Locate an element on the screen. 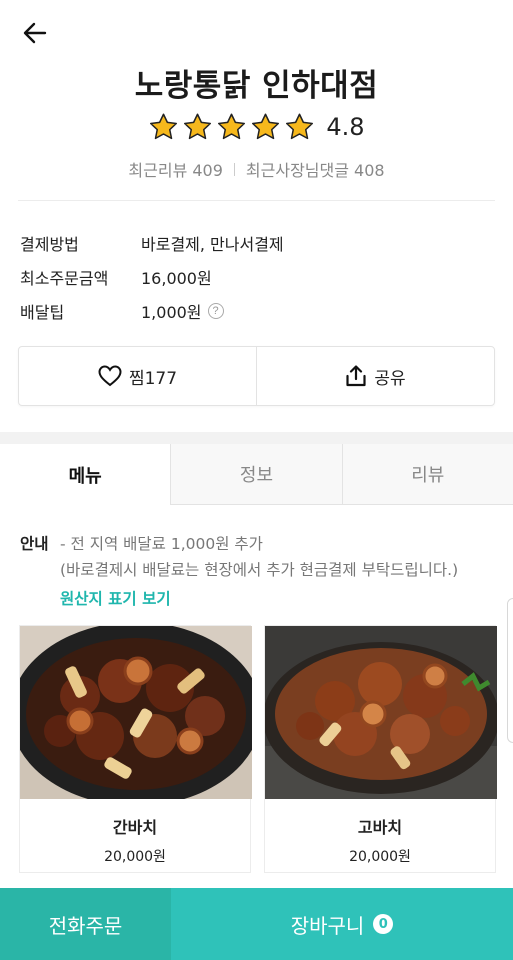  tab-bar: 메뉴 정보 리뷰 is located at coordinates (256, 474).